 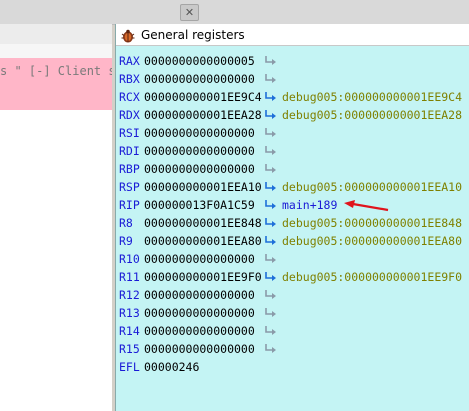 What do you see at coordinates (372, 115) in the screenshot?
I see `register-target-label: debug005:000000000001EEA28` at bounding box center [372, 115].